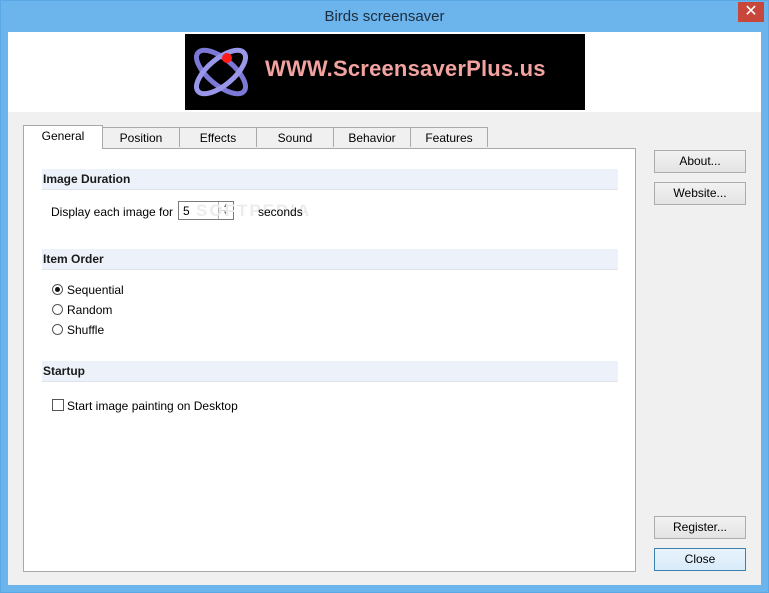 This screenshot has width=769, height=593. I want to click on banner: WWW.ScreensaverPlus.us, so click(385, 72).